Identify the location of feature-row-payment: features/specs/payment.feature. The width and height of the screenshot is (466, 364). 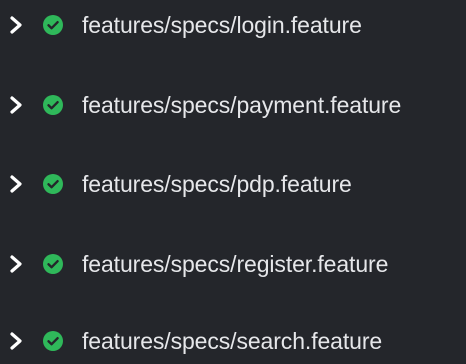
(233, 105).